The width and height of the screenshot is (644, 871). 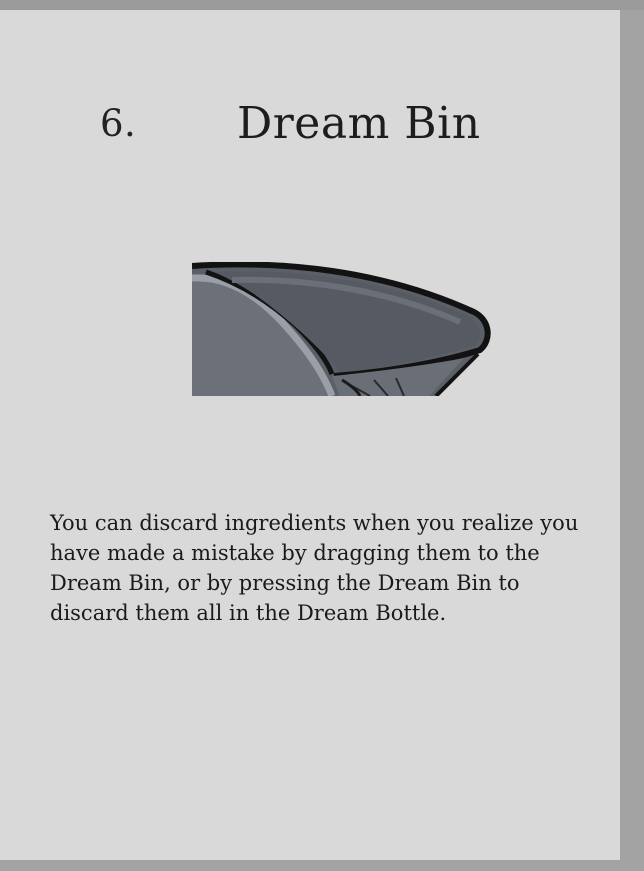 I want to click on dream-bin-icon, so click(x=341, y=329).